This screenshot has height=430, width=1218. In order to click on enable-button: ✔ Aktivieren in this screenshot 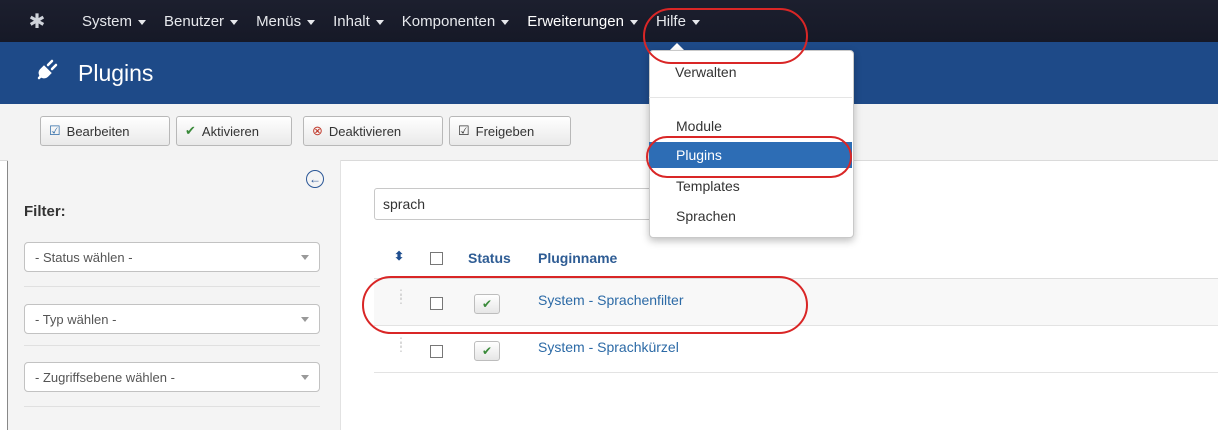, I will do `click(234, 131)`.